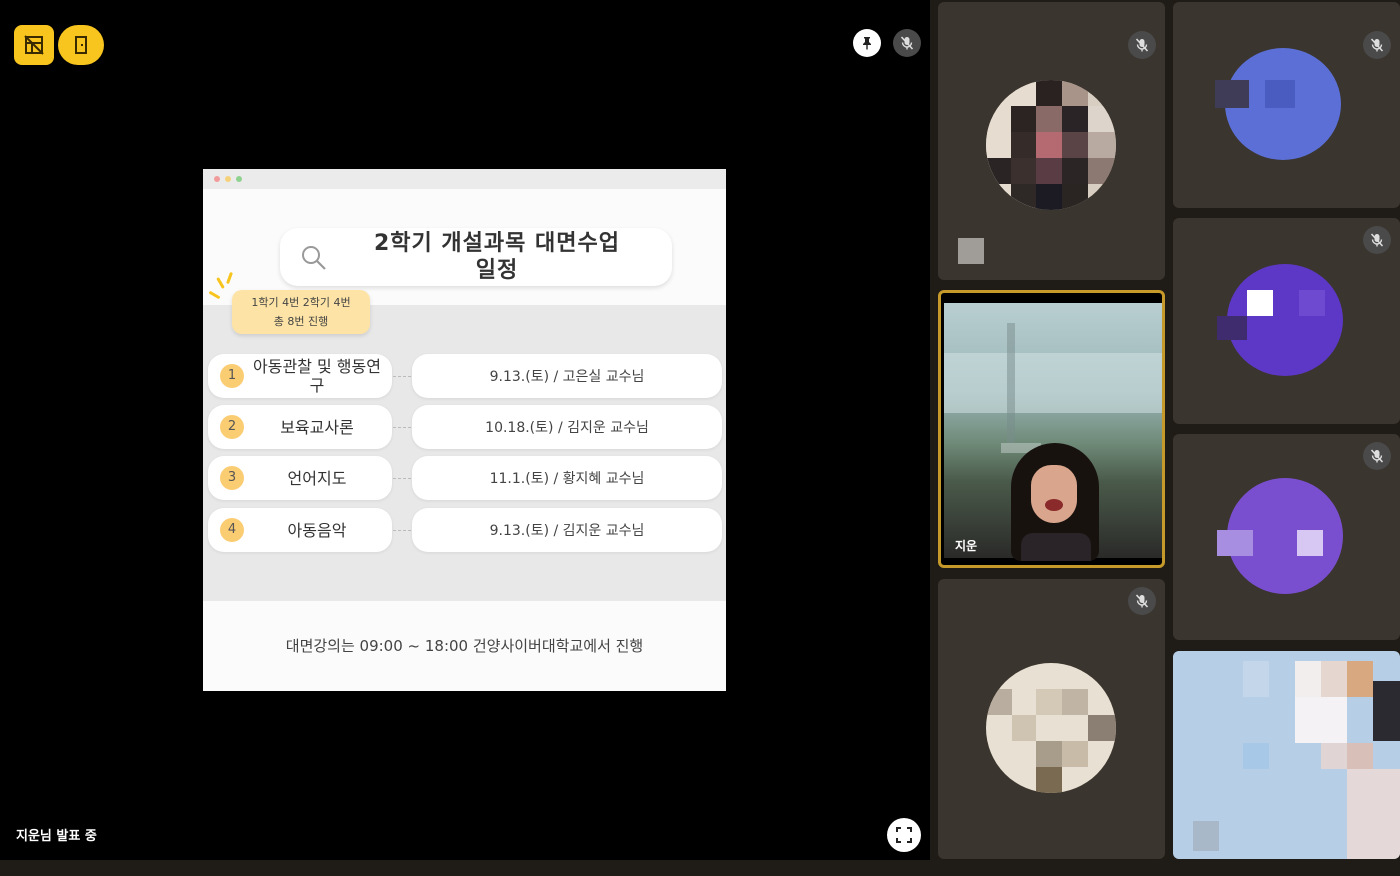 The height and width of the screenshot is (876, 1400). I want to click on active-speaker-tile: 지운, so click(1051, 429).